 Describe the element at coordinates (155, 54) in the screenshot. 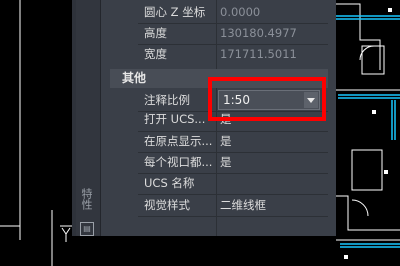

I see `property-label: 宽度` at that location.